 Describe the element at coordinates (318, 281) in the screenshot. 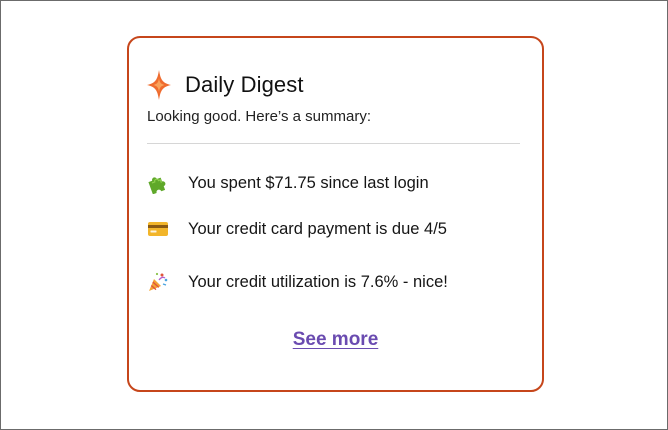

I see `digest-item-text: Your credit utilization is 7.6% - nice!` at that location.